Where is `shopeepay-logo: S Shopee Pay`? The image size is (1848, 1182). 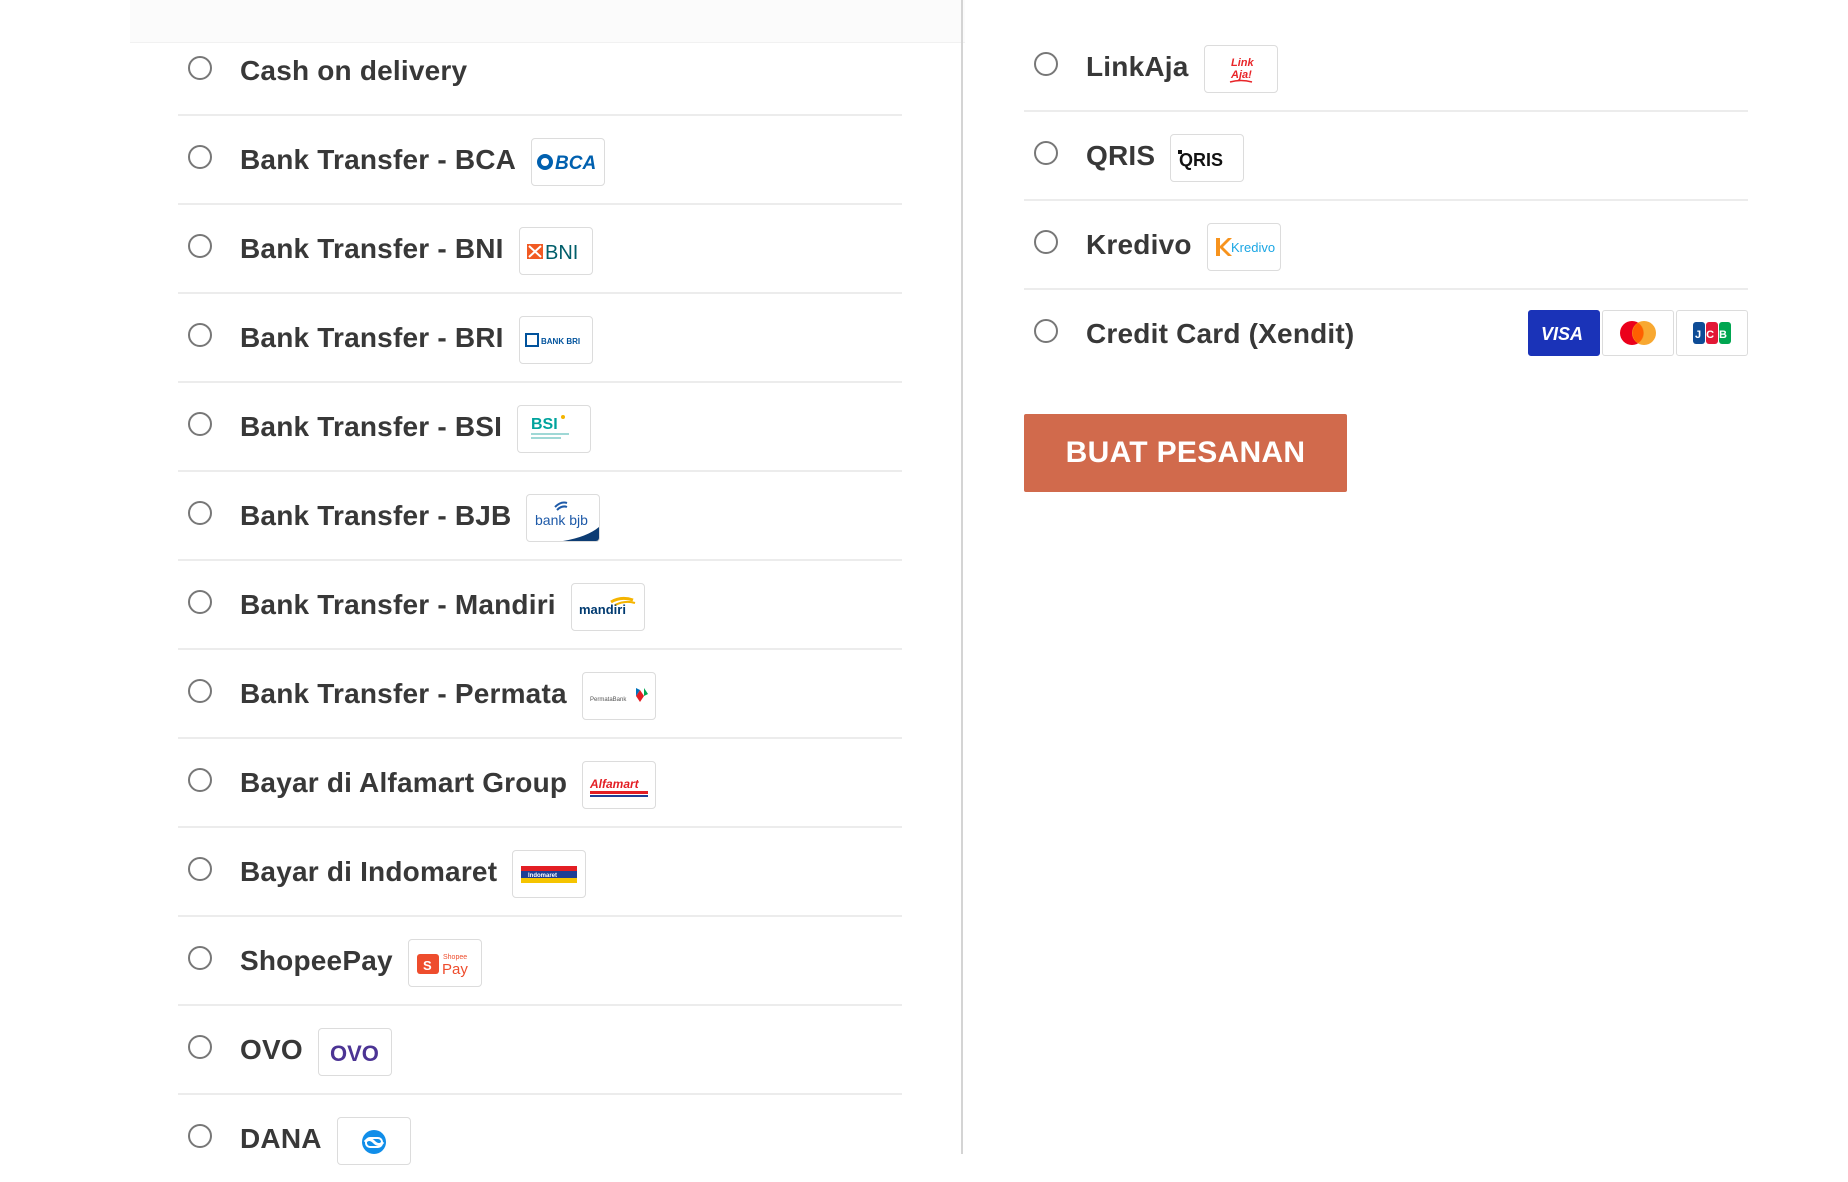 shopeepay-logo: S Shopee Pay is located at coordinates (444, 962).